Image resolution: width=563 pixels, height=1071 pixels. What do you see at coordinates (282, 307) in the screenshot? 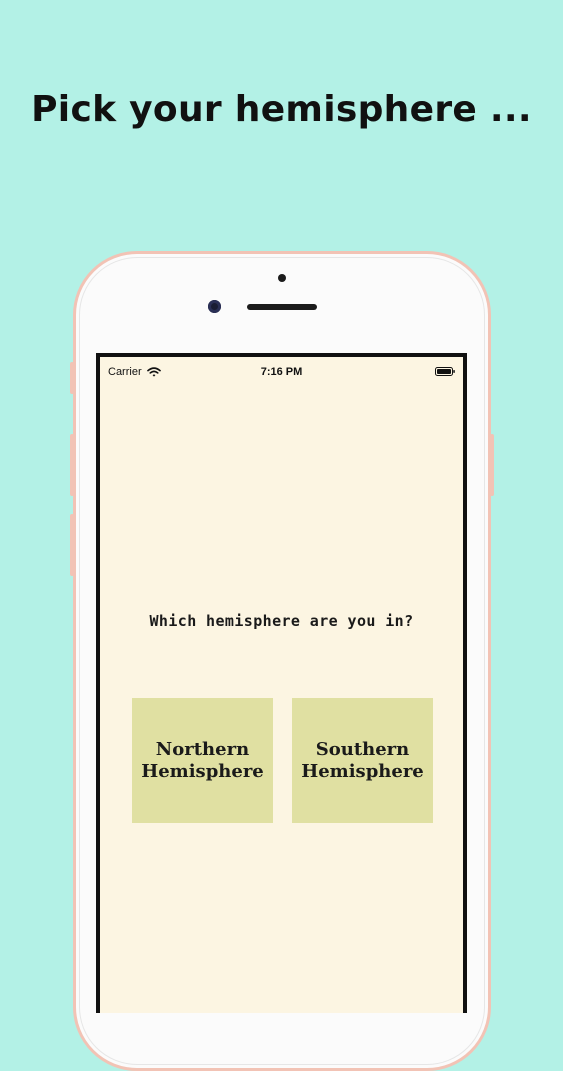
I see `earpiece-speaker` at bounding box center [282, 307].